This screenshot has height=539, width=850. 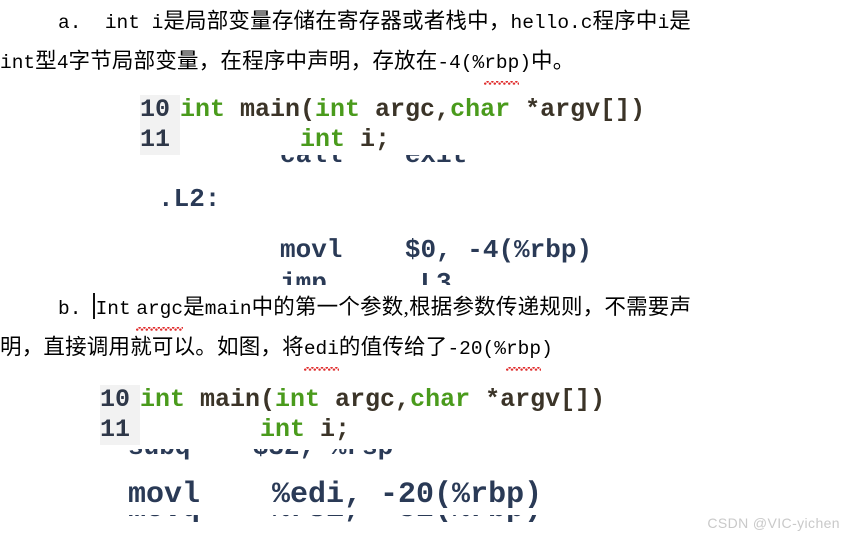 I want to click on paragraph-a-misspelled-rbp: rbp, so click(x=502, y=64).